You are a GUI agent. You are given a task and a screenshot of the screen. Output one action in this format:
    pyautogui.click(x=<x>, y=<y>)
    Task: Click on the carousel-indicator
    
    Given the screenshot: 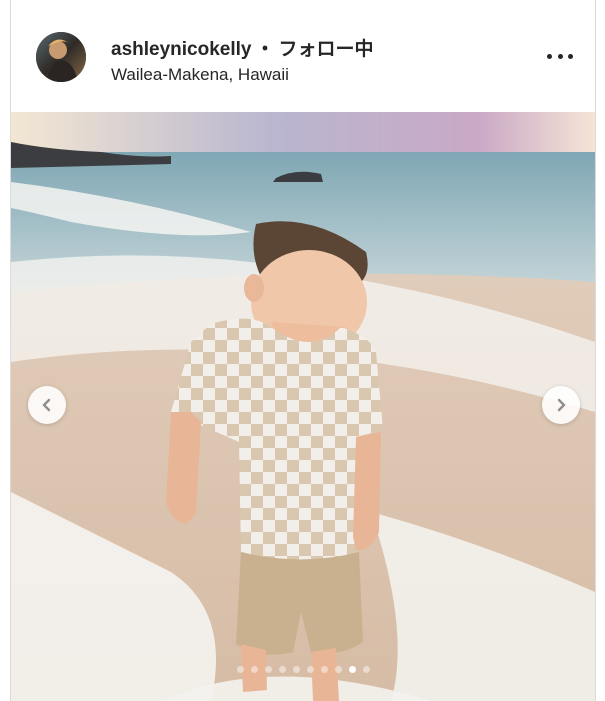 What is the action you would take?
    pyautogui.click(x=303, y=669)
    